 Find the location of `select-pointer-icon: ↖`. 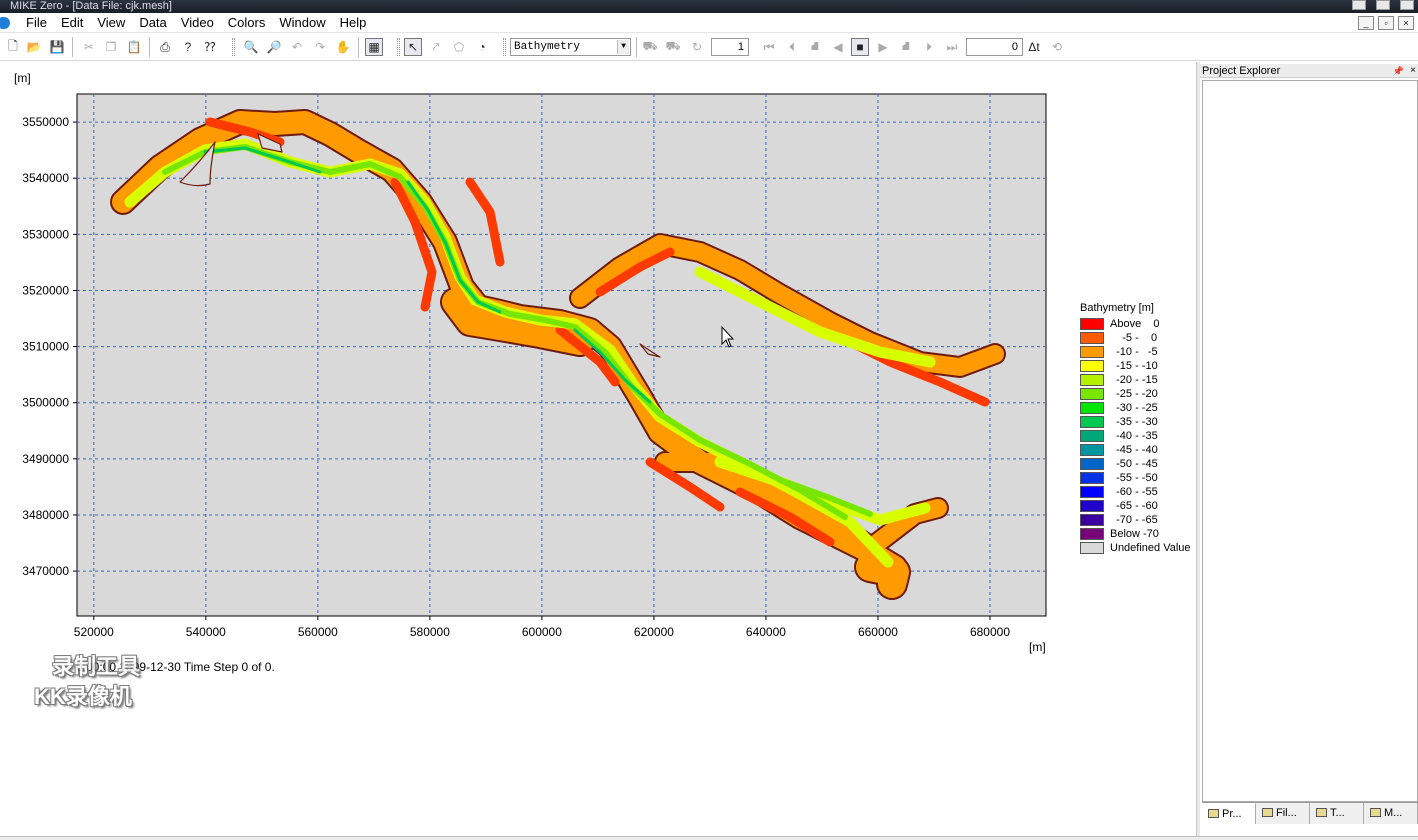

select-pointer-icon: ↖ is located at coordinates (413, 47).